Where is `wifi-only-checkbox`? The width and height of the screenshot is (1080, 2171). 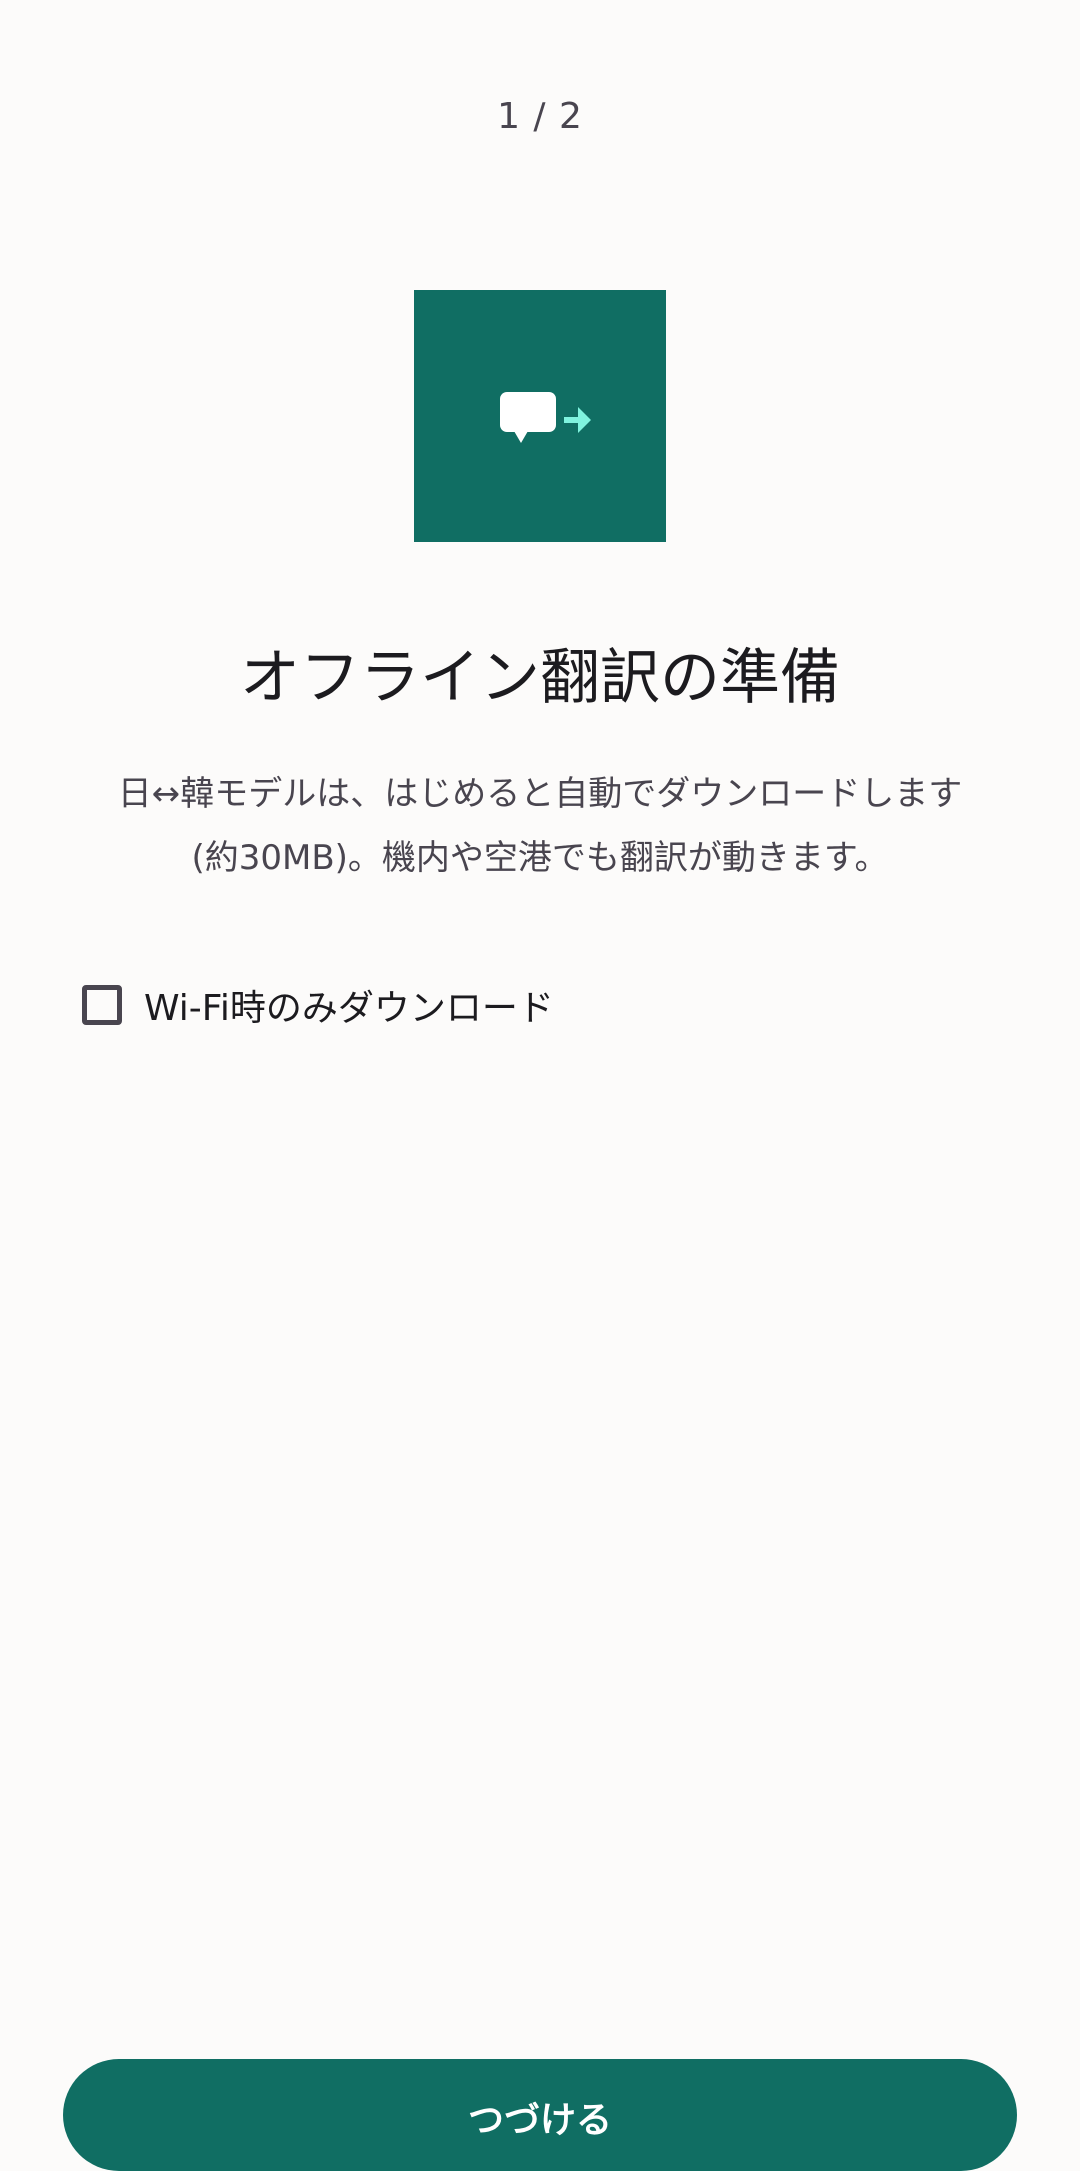
wifi-only-checkbox is located at coordinates (102, 1005).